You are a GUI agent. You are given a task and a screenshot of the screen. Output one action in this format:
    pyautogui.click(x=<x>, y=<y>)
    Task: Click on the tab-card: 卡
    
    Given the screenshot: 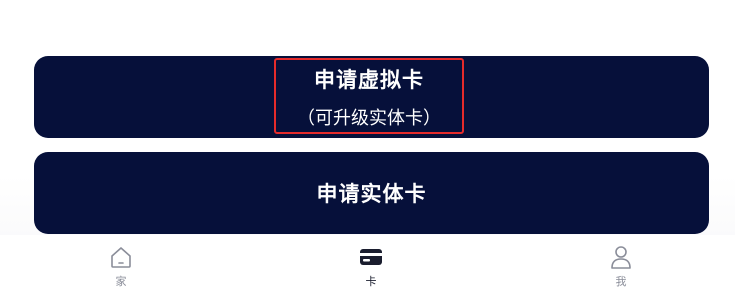 What is the action you would take?
    pyautogui.click(x=371, y=263)
    